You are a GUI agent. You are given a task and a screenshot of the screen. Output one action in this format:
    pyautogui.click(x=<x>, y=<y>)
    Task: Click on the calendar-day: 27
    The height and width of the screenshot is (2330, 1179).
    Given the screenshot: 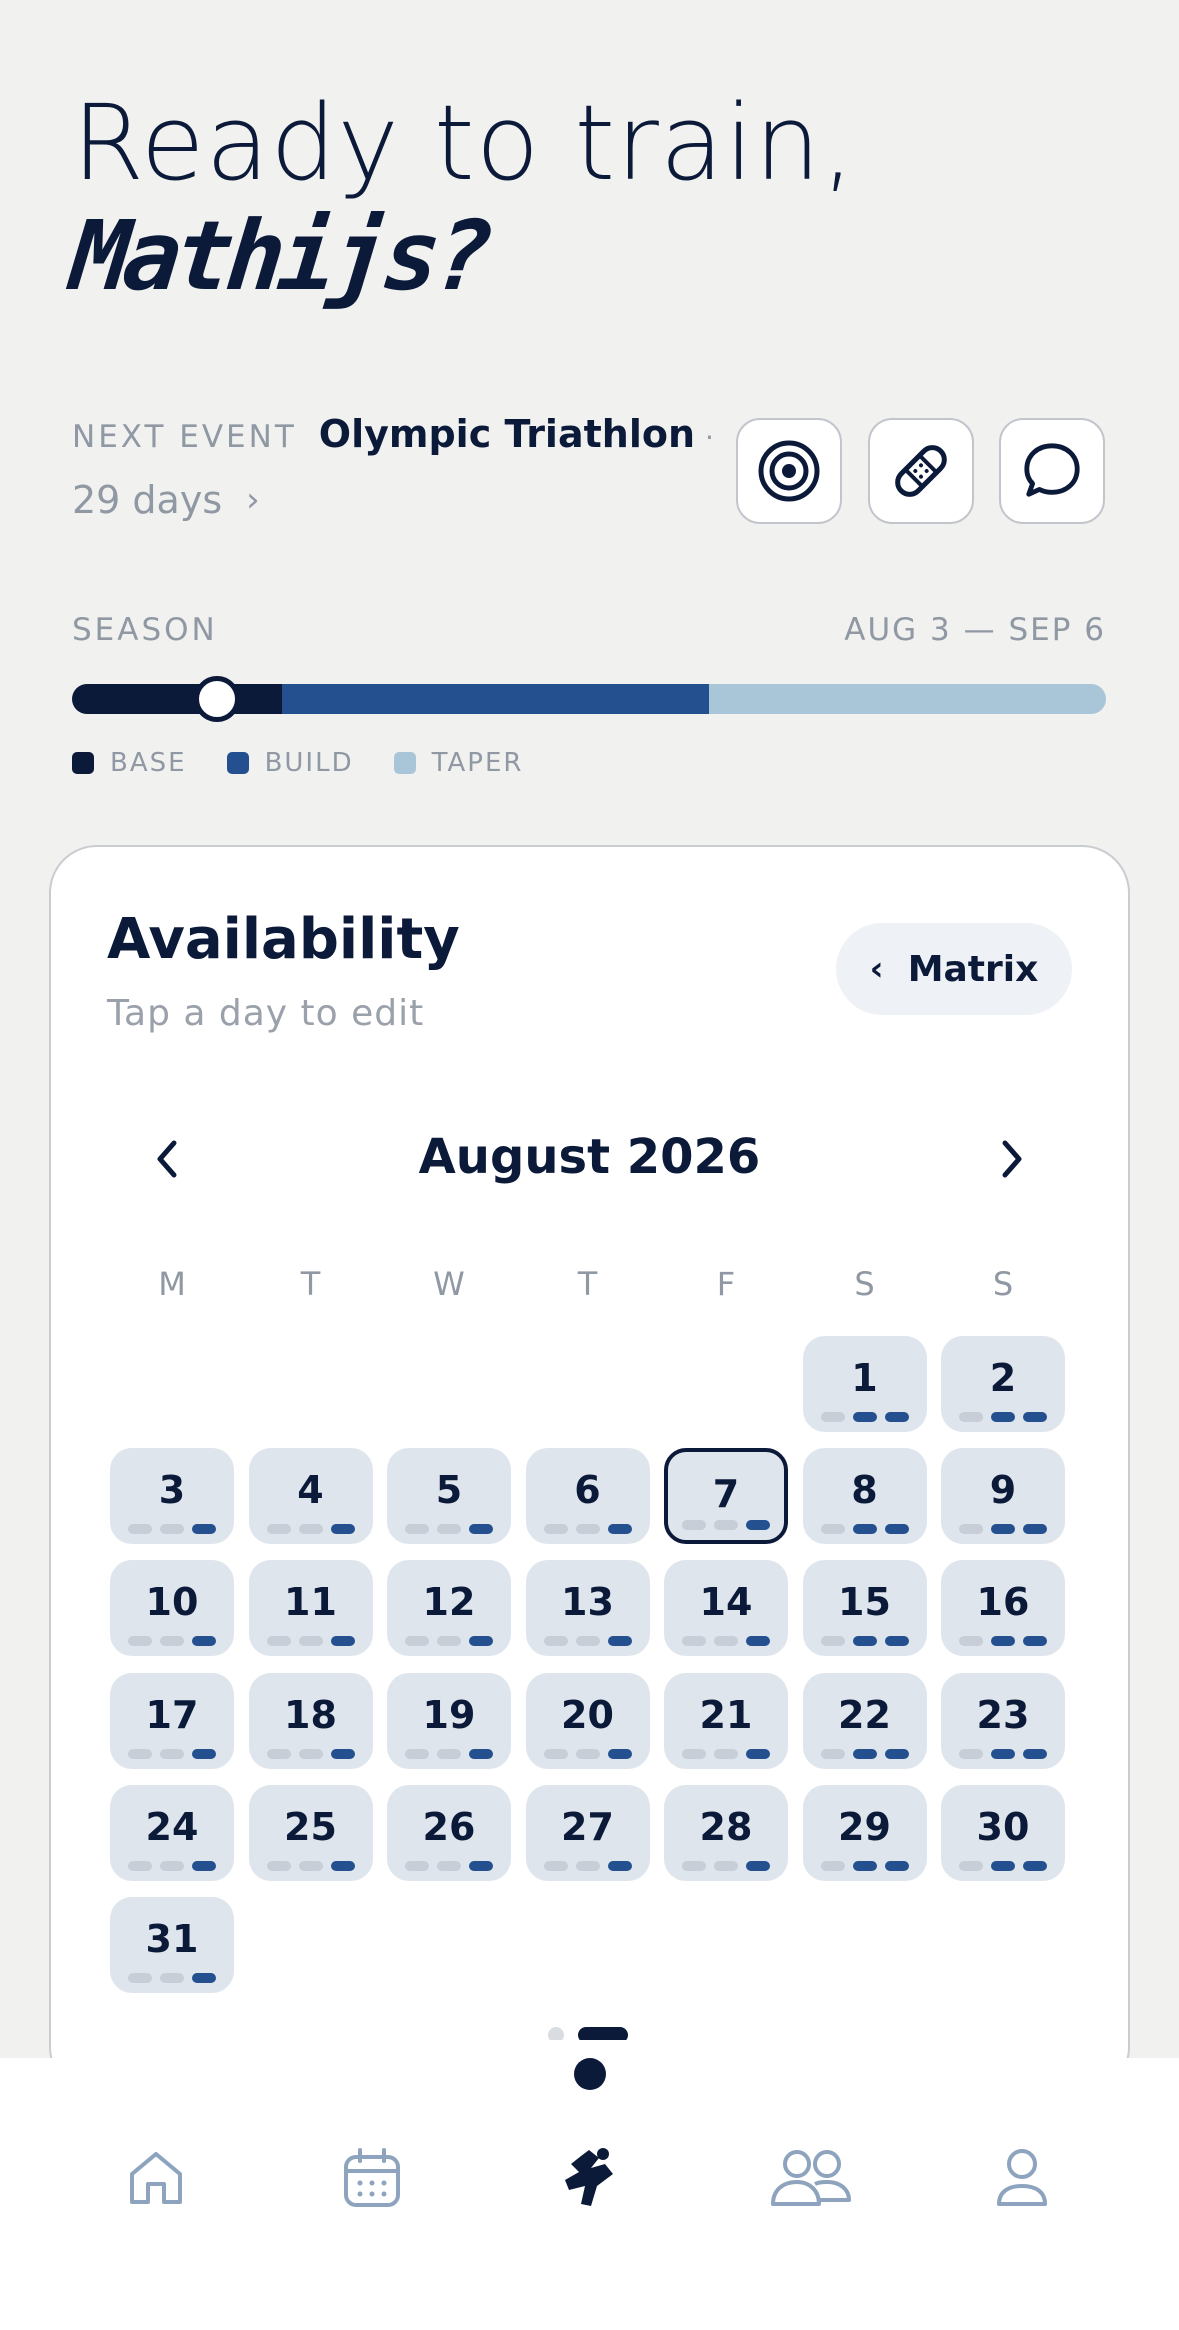 What is the action you would take?
    pyautogui.click(x=587, y=1832)
    